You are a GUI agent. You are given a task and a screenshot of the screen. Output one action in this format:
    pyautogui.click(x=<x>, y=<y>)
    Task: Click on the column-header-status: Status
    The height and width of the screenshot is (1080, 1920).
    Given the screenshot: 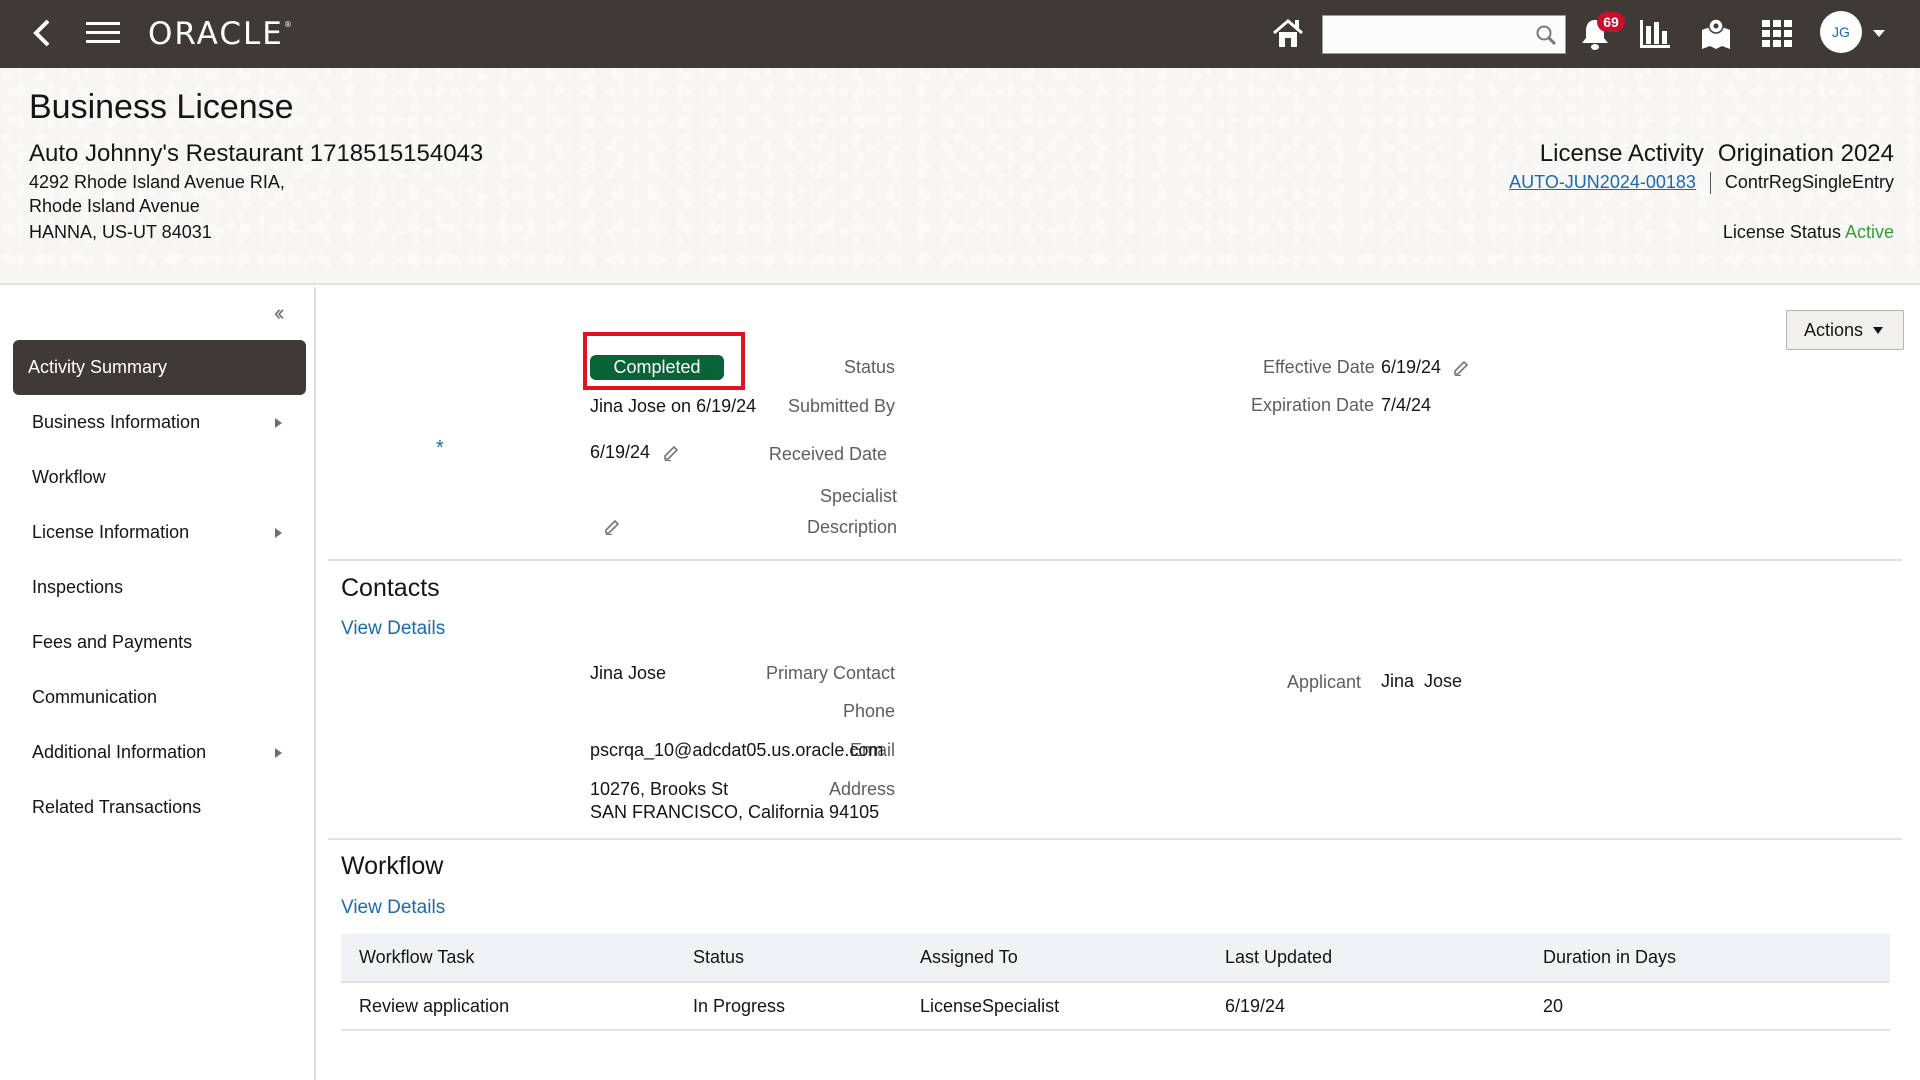 What is the action you would take?
    pyautogui.click(x=788, y=958)
    